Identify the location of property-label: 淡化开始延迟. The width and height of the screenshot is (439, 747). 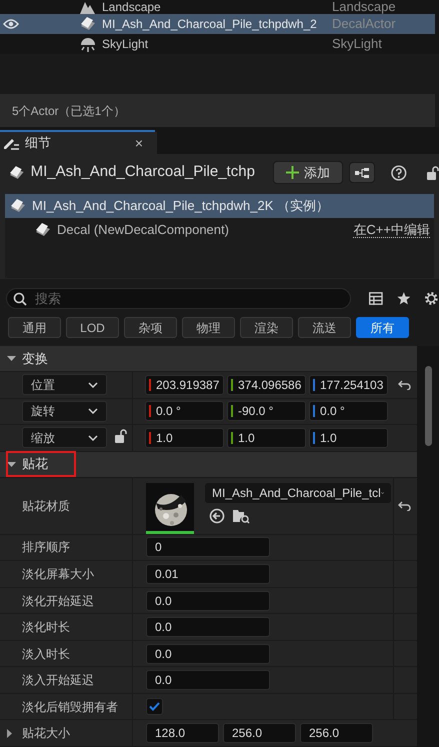
(58, 601).